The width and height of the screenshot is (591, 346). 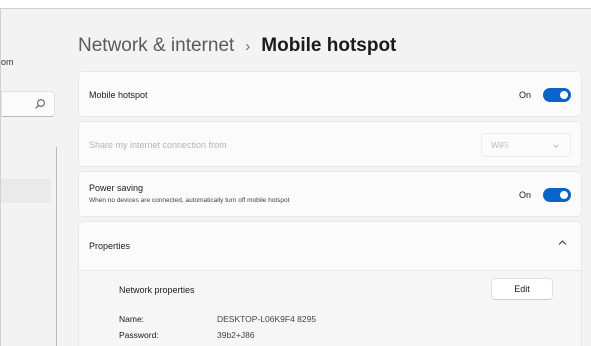 I want to click on name-label: Name:, so click(x=132, y=319).